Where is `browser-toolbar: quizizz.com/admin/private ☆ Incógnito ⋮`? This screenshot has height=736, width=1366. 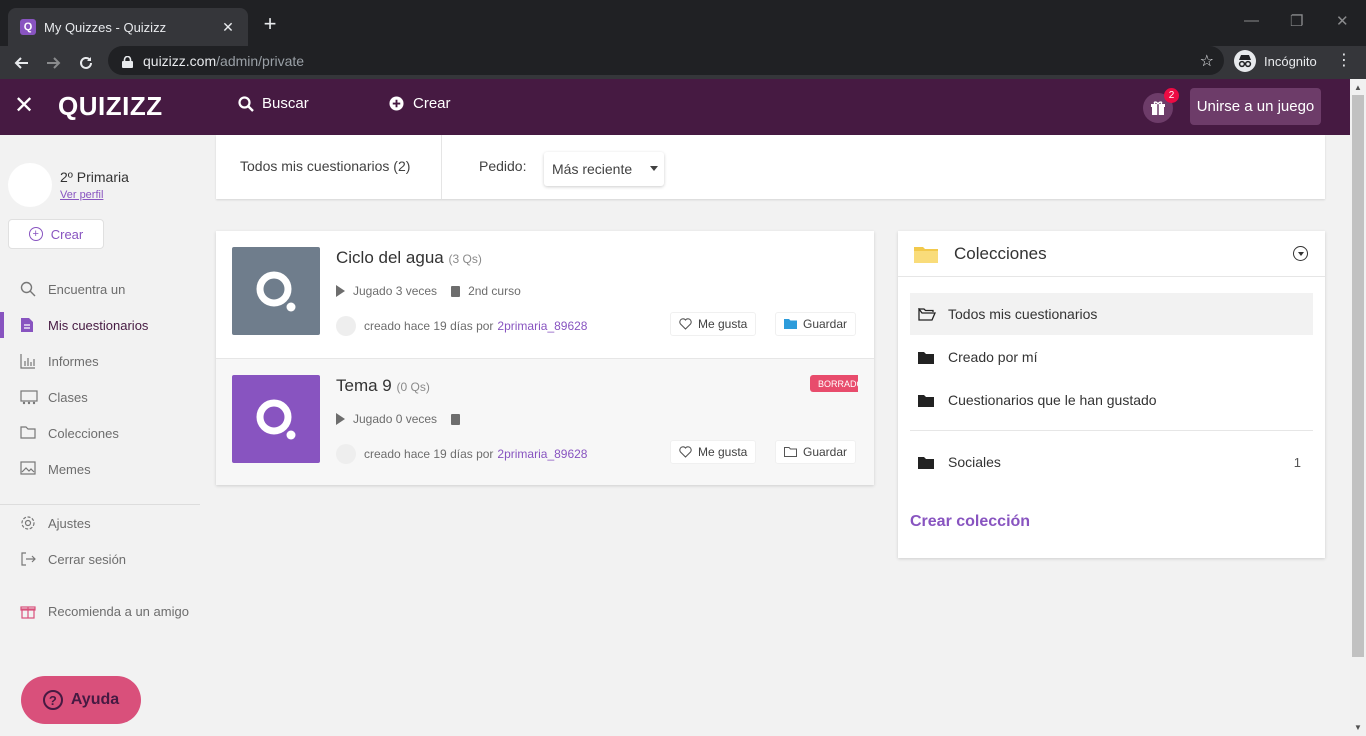 browser-toolbar: quizizz.com/admin/private ☆ Incógnito ⋮ is located at coordinates (683, 62).